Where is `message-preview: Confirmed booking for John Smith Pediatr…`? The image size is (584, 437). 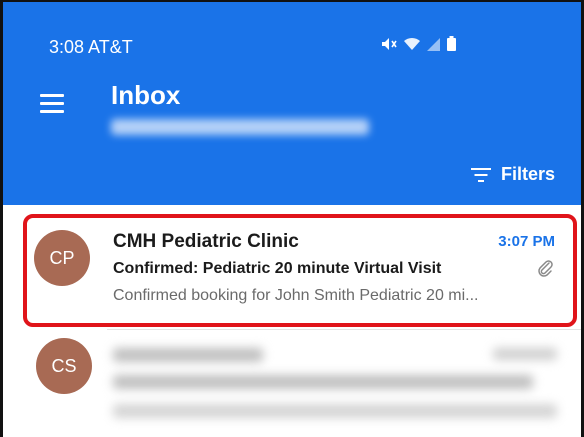
message-preview: Confirmed booking for John Smith Pediatr… is located at coordinates (296, 295).